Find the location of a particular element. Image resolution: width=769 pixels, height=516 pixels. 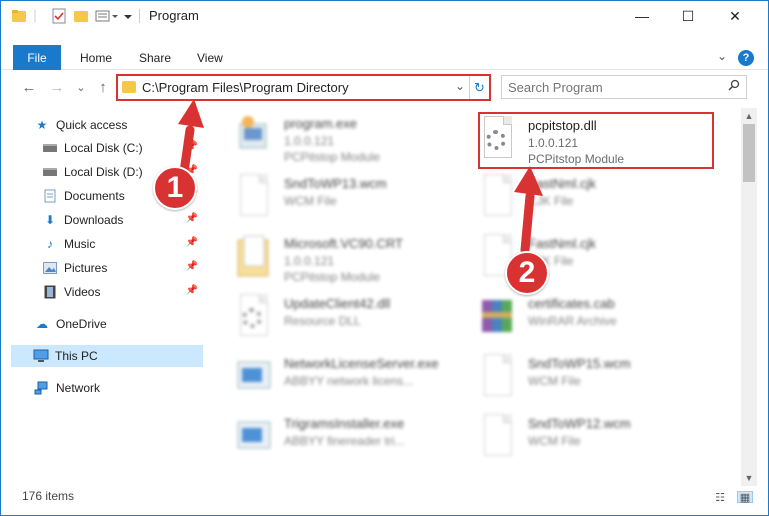

customize-toolbar-icon is located at coordinates (107, 16).